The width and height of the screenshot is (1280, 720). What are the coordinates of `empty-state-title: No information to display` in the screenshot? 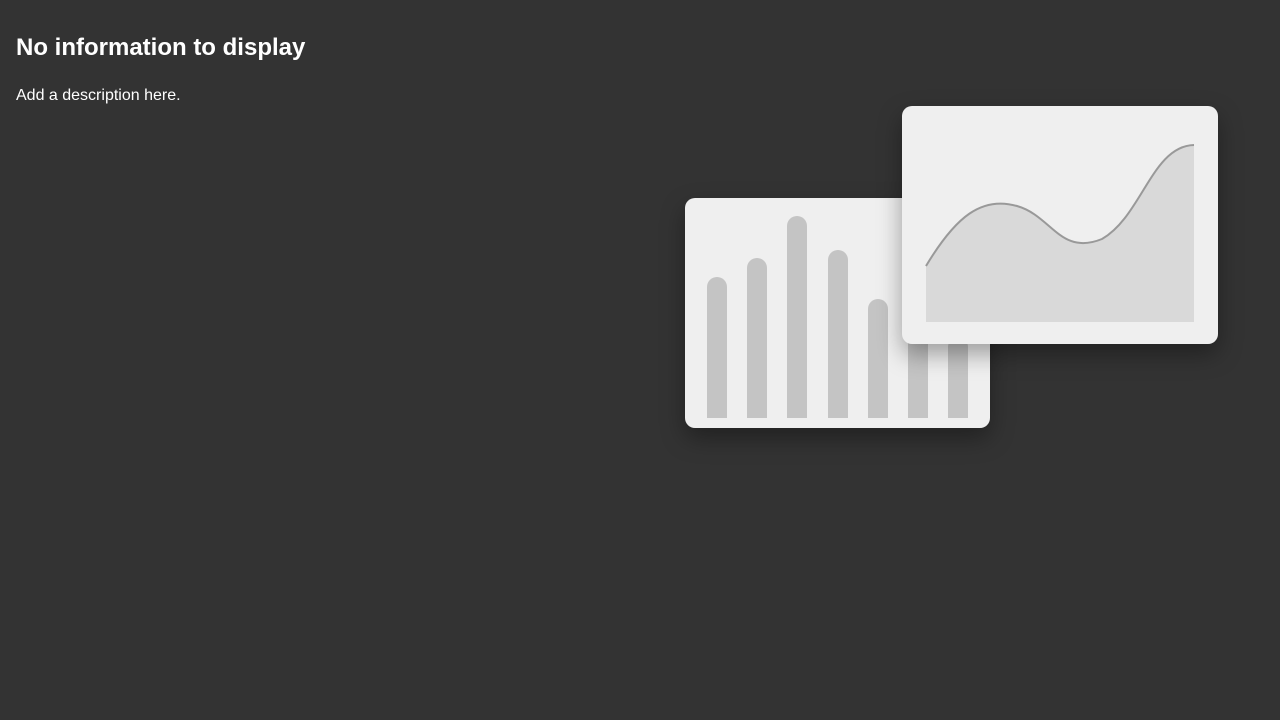 It's located at (161, 47).